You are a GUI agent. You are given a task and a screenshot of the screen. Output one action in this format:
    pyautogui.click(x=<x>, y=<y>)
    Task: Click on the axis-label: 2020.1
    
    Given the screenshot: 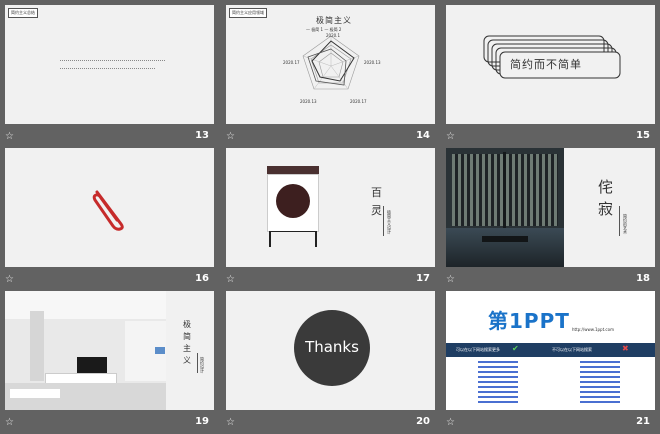 What is the action you would take?
    pyautogui.click(x=333, y=35)
    